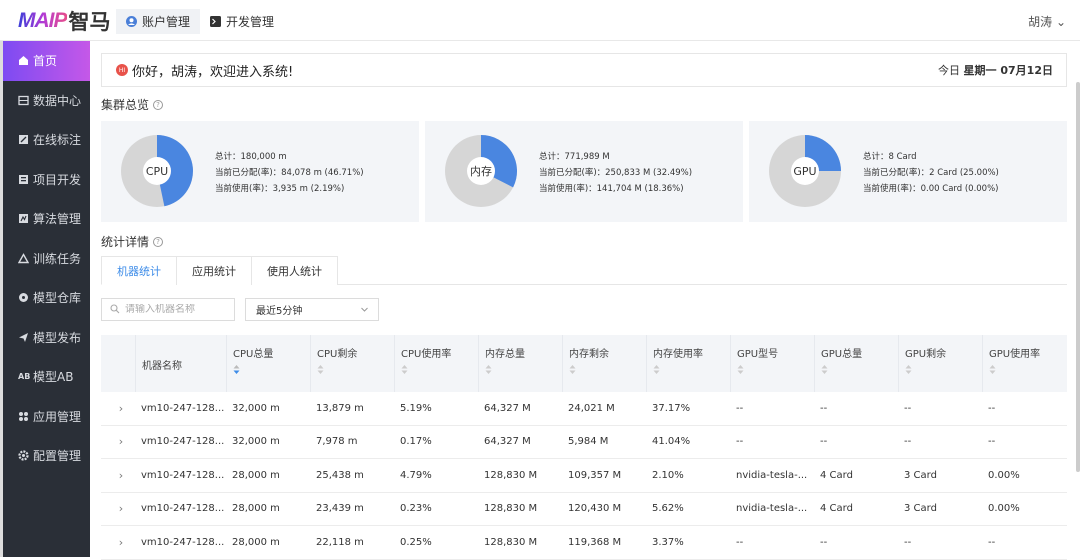 The image size is (1080, 560). What do you see at coordinates (436, 363) in the screenshot?
I see `header-cpu-usage: CPU使用率` at bounding box center [436, 363].